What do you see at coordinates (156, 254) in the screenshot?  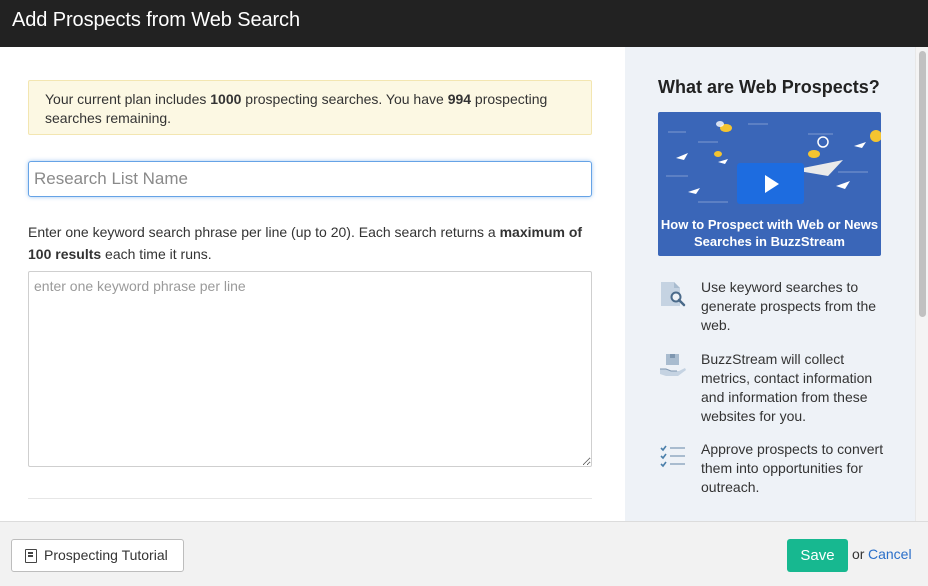 I see `help-suffix: each time it runs.` at bounding box center [156, 254].